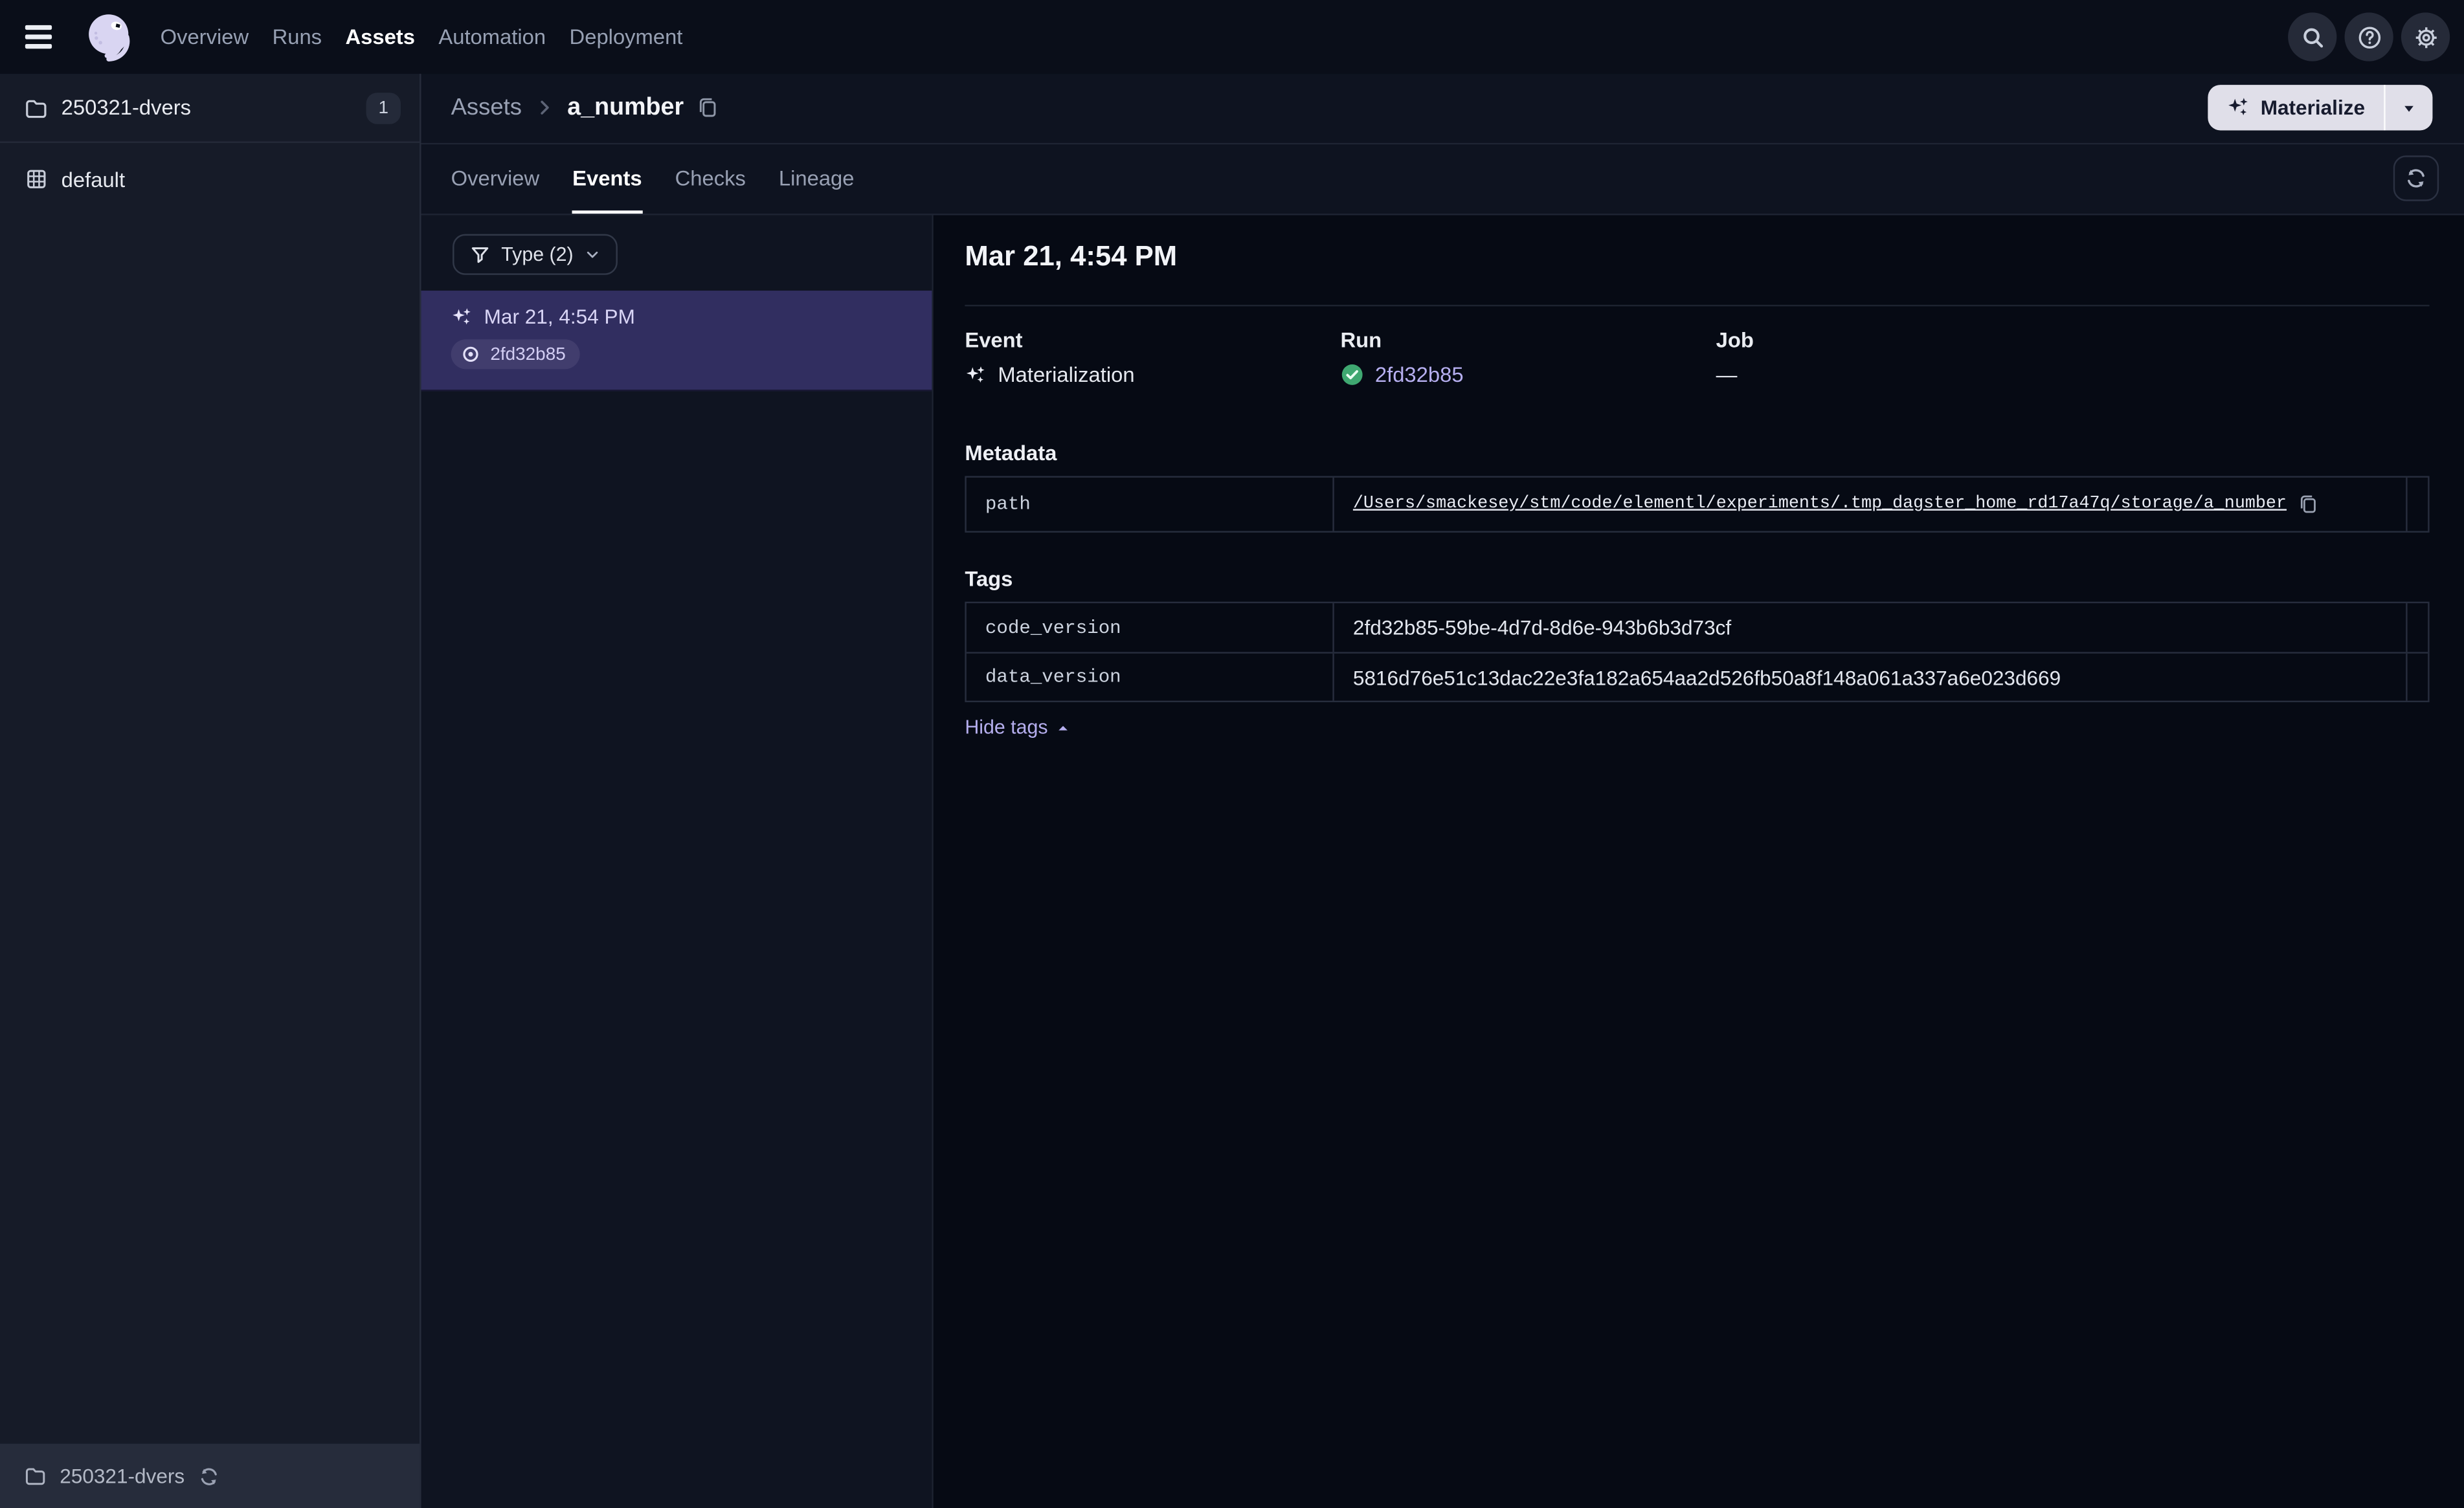 This screenshot has width=2464, height=1508. What do you see at coordinates (492, 37) in the screenshot?
I see `nav-item-automation: Automation` at bounding box center [492, 37].